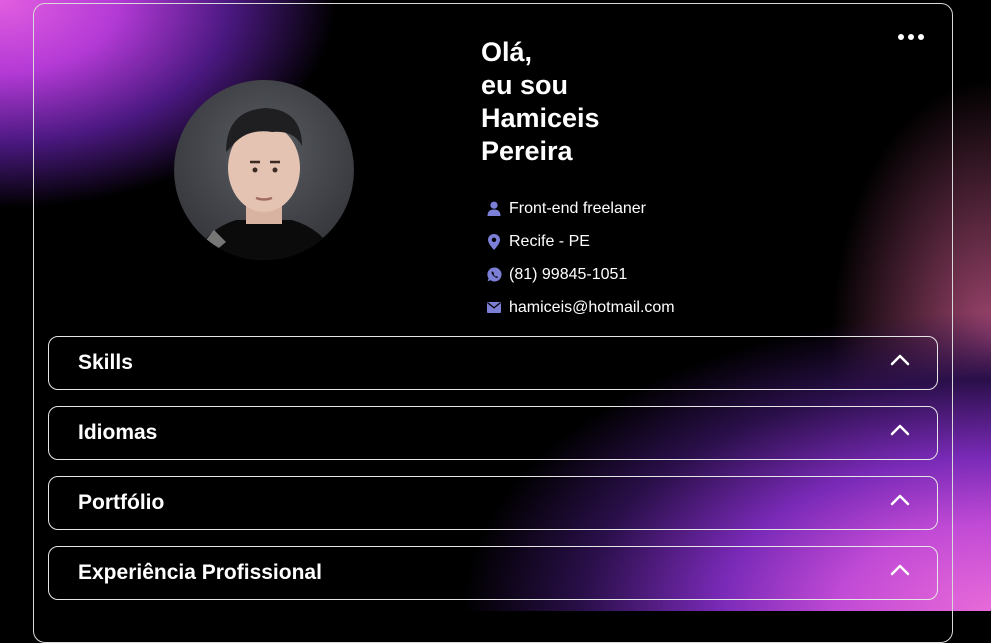  I want to click on more-options-button, so click(911, 37).